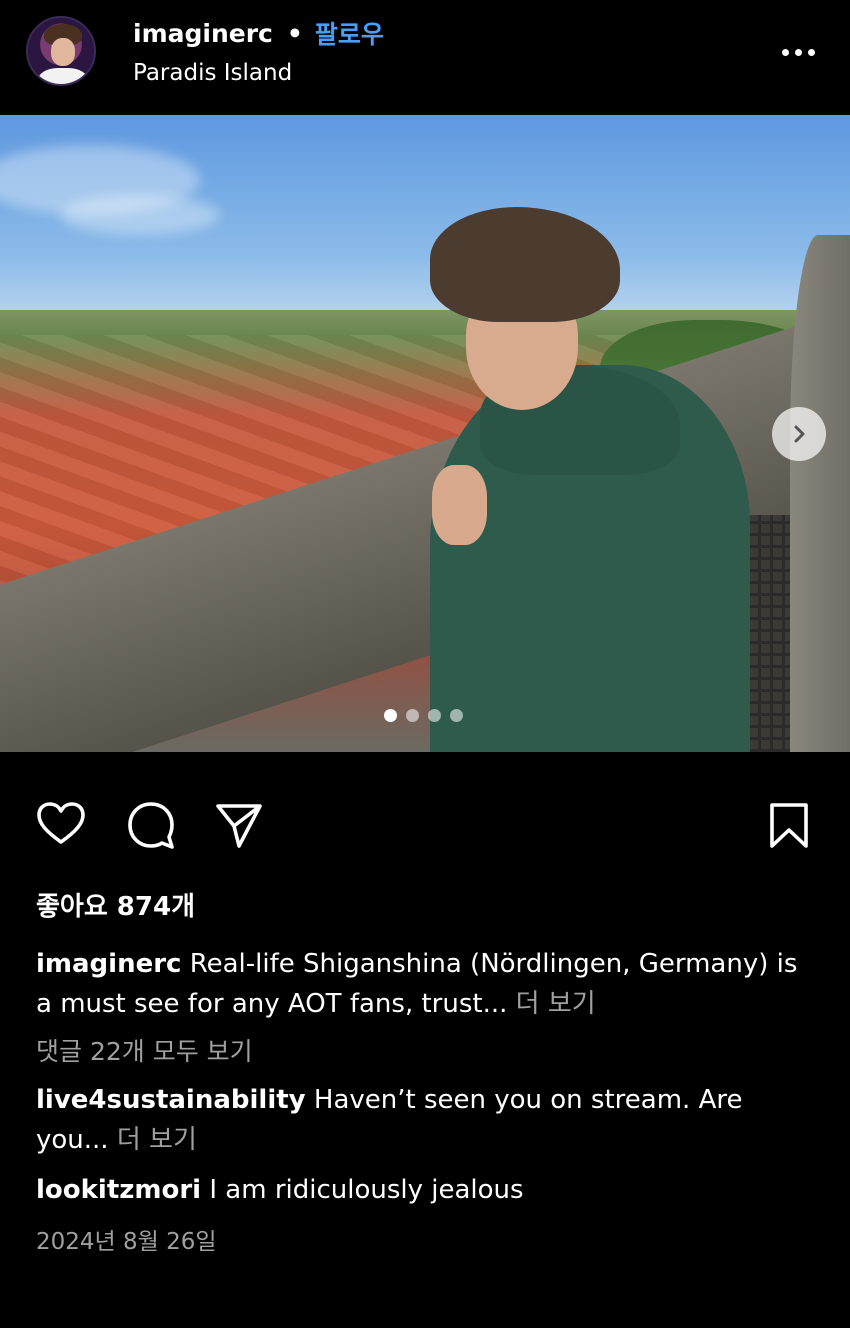 This screenshot has height=1328, width=850. What do you see at coordinates (212, 73) in the screenshot?
I see `post-location: Paradis Island` at bounding box center [212, 73].